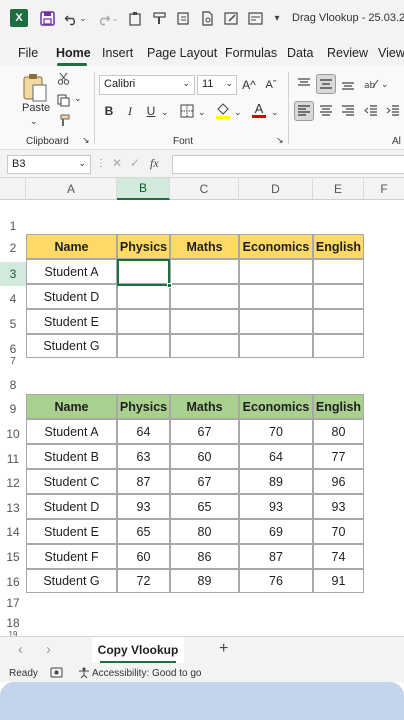  What do you see at coordinates (326, 111) in the screenshot?
I see `align-center-icon` at bounding box center [326, 111].